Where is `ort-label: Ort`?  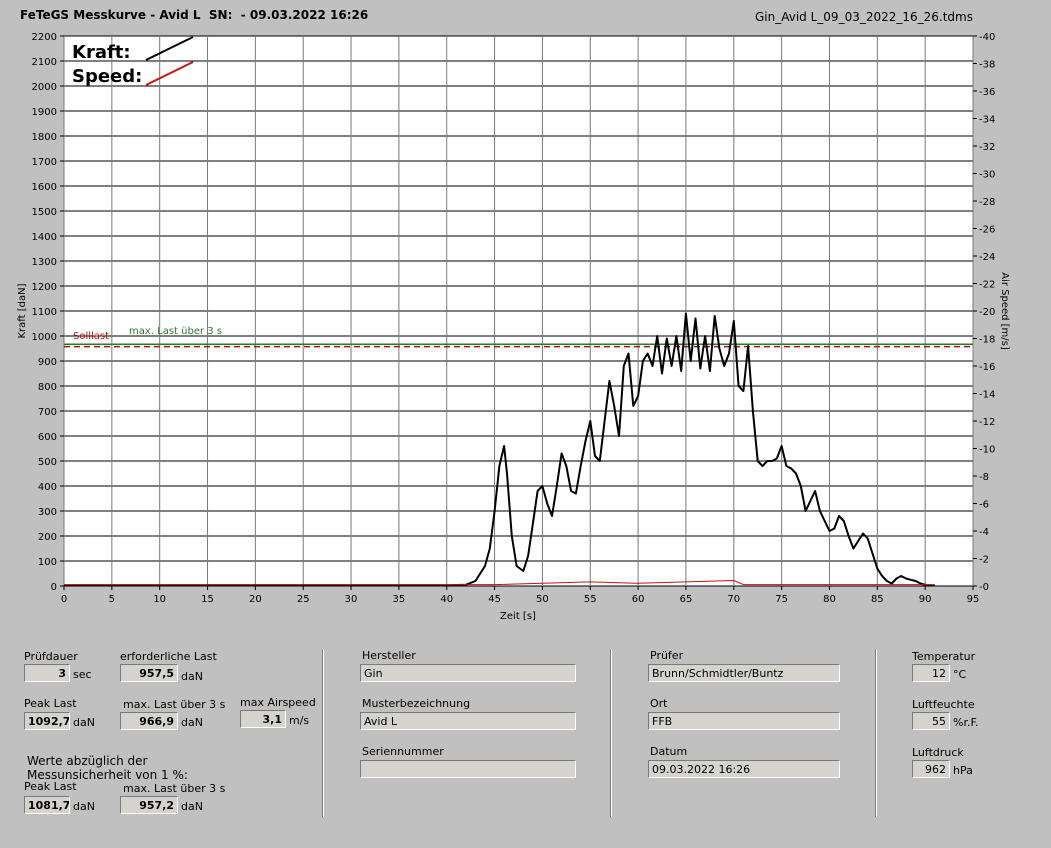
ort-label: Ort is located at coordinates (659, 703).